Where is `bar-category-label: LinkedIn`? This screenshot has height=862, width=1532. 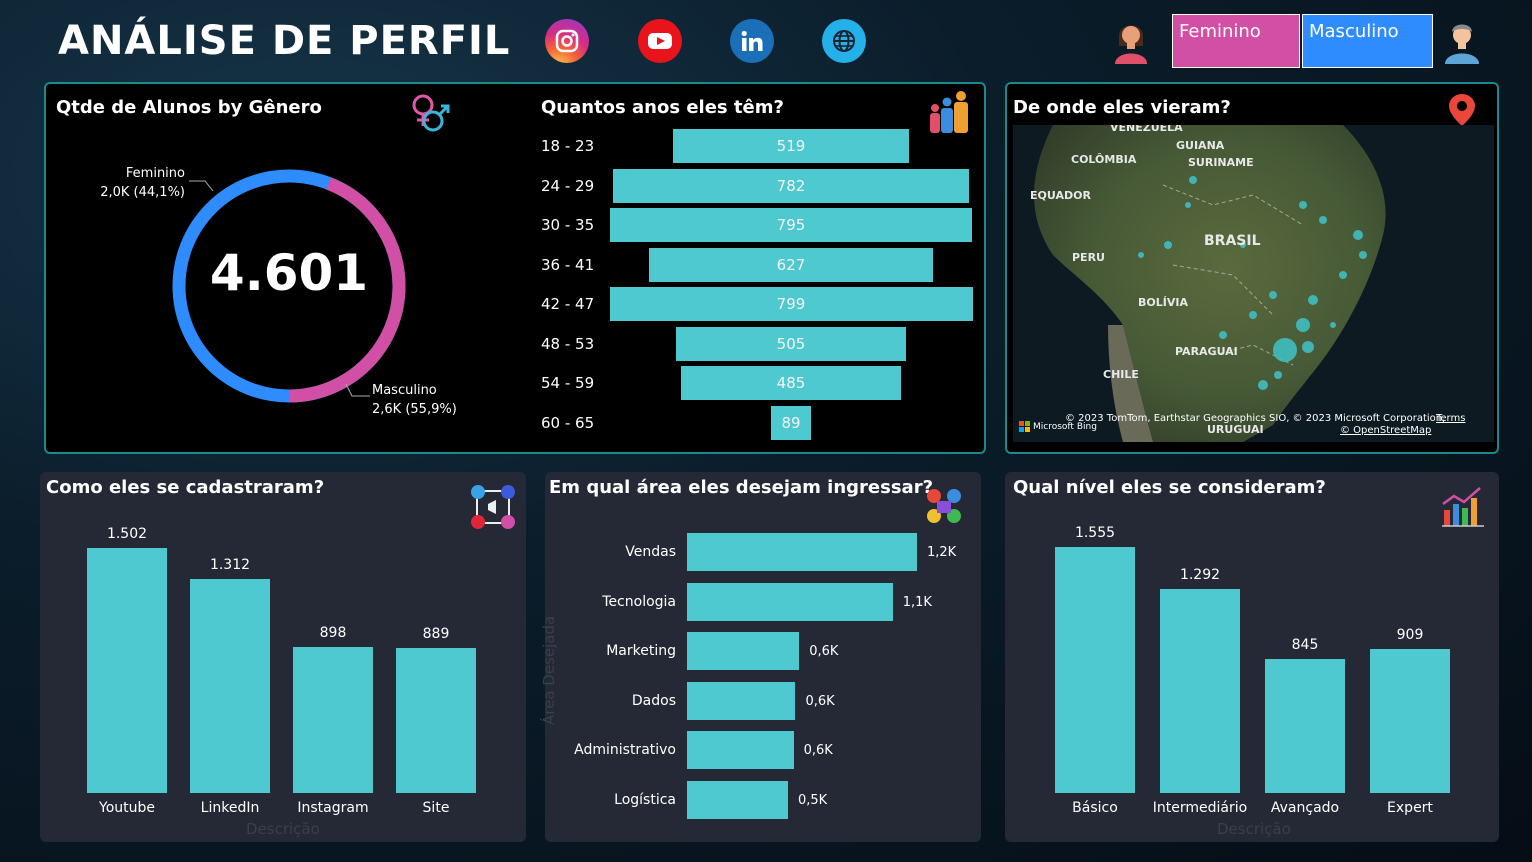 bar-category-label: LinkedIn is located at coordinates (230, 808).